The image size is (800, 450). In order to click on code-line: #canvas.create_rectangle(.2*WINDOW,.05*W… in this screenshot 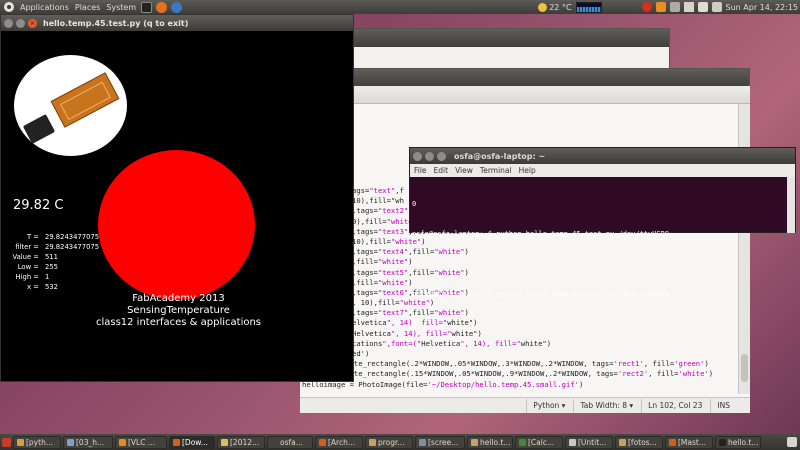, I will do `click(505, 364)`.